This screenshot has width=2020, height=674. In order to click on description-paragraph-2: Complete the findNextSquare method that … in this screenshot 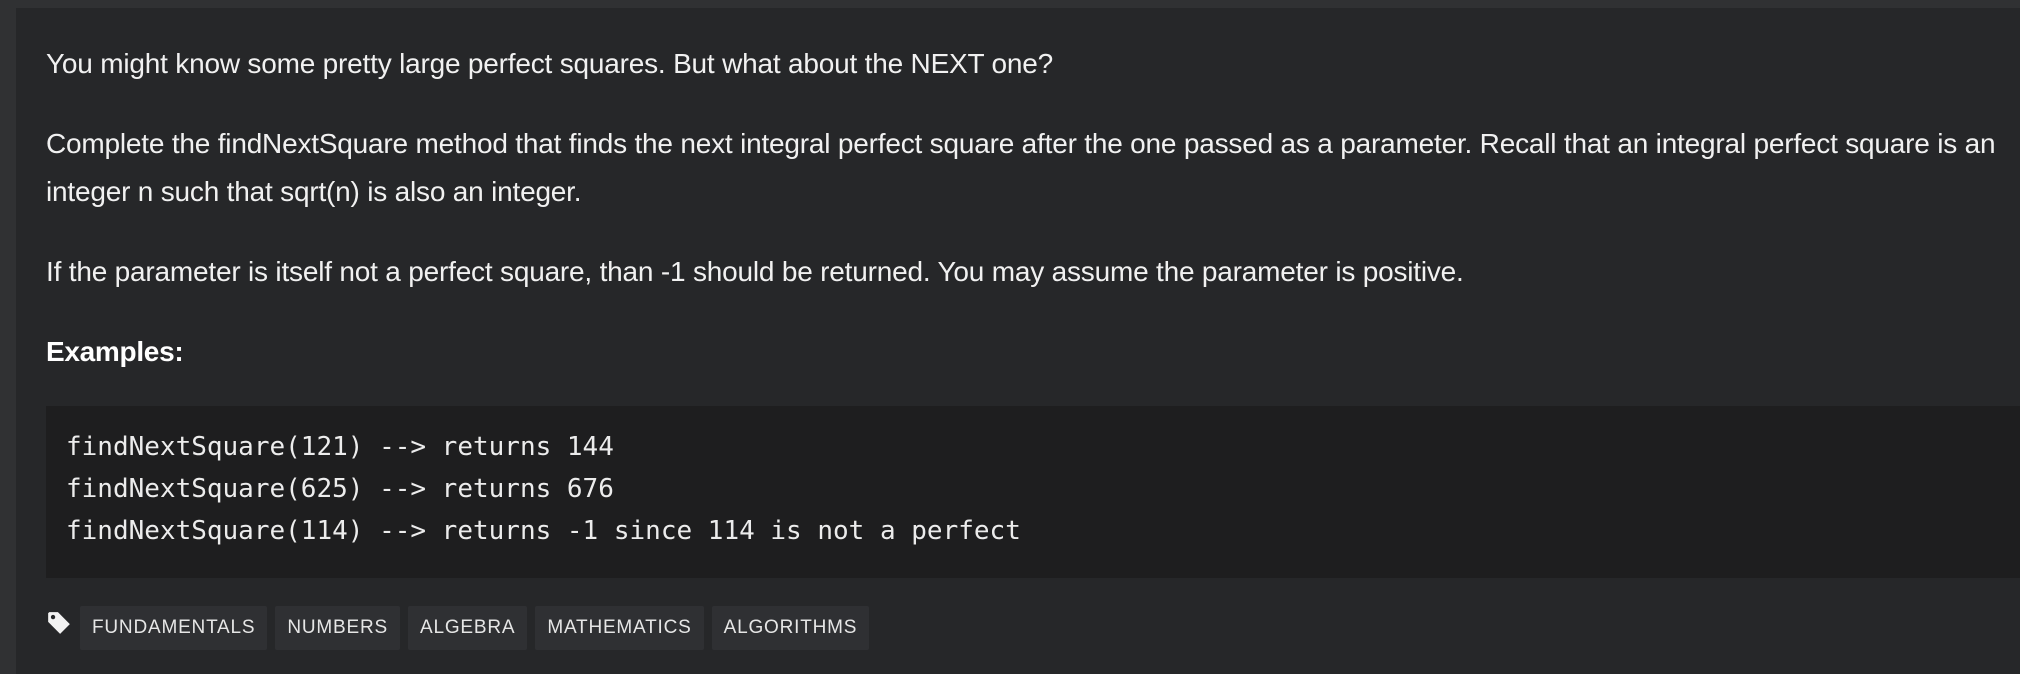, I will do `click(1021, 167)`.